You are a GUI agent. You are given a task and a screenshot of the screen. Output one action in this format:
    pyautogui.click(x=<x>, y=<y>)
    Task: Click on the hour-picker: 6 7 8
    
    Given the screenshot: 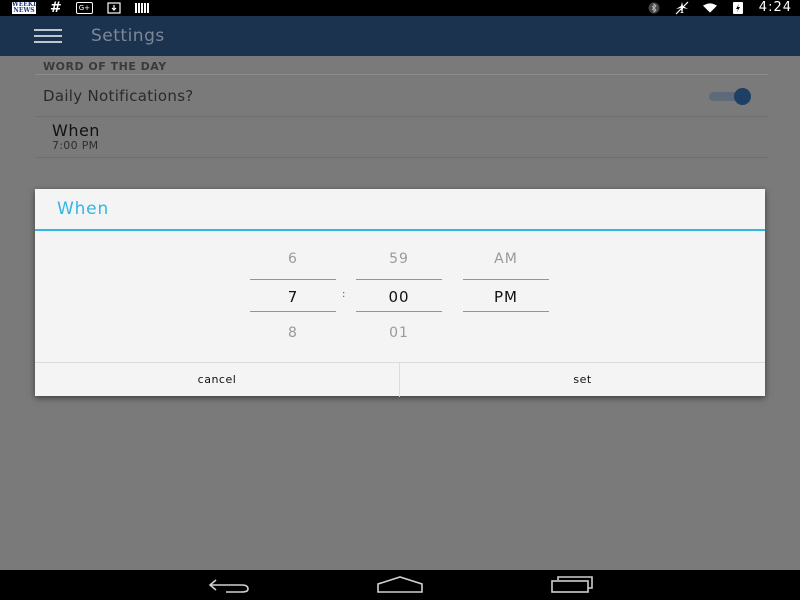 What is the action you would take?
    pyautogui.click(x=293, y=297)
    